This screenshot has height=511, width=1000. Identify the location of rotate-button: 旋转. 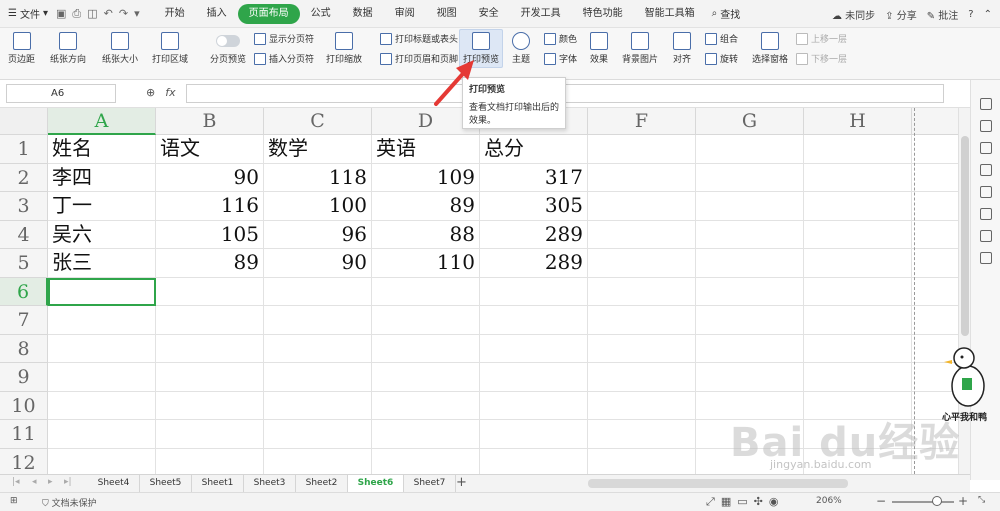
(721, 58).